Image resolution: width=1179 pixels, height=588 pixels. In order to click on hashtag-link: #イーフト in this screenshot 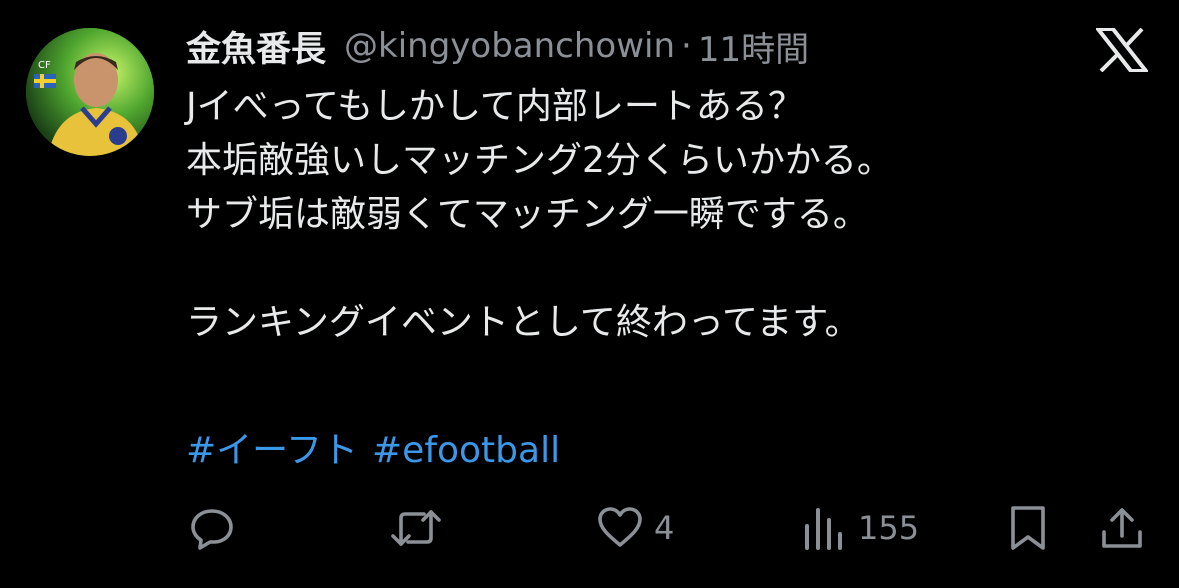, I will do `click(272, 450)`.